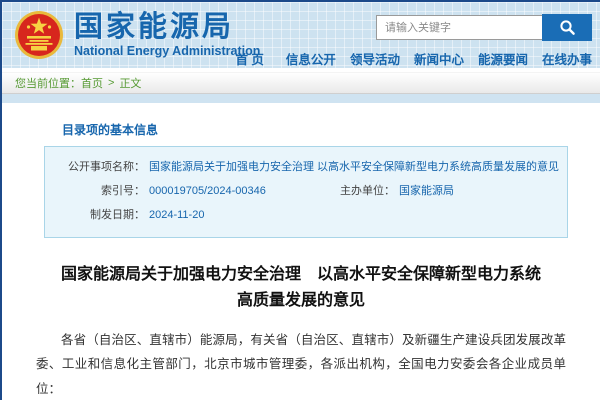  Describe the element at coordinates (375, 58) in the screenshot. I see `nav-item-leadership: 领导活动` at that location.